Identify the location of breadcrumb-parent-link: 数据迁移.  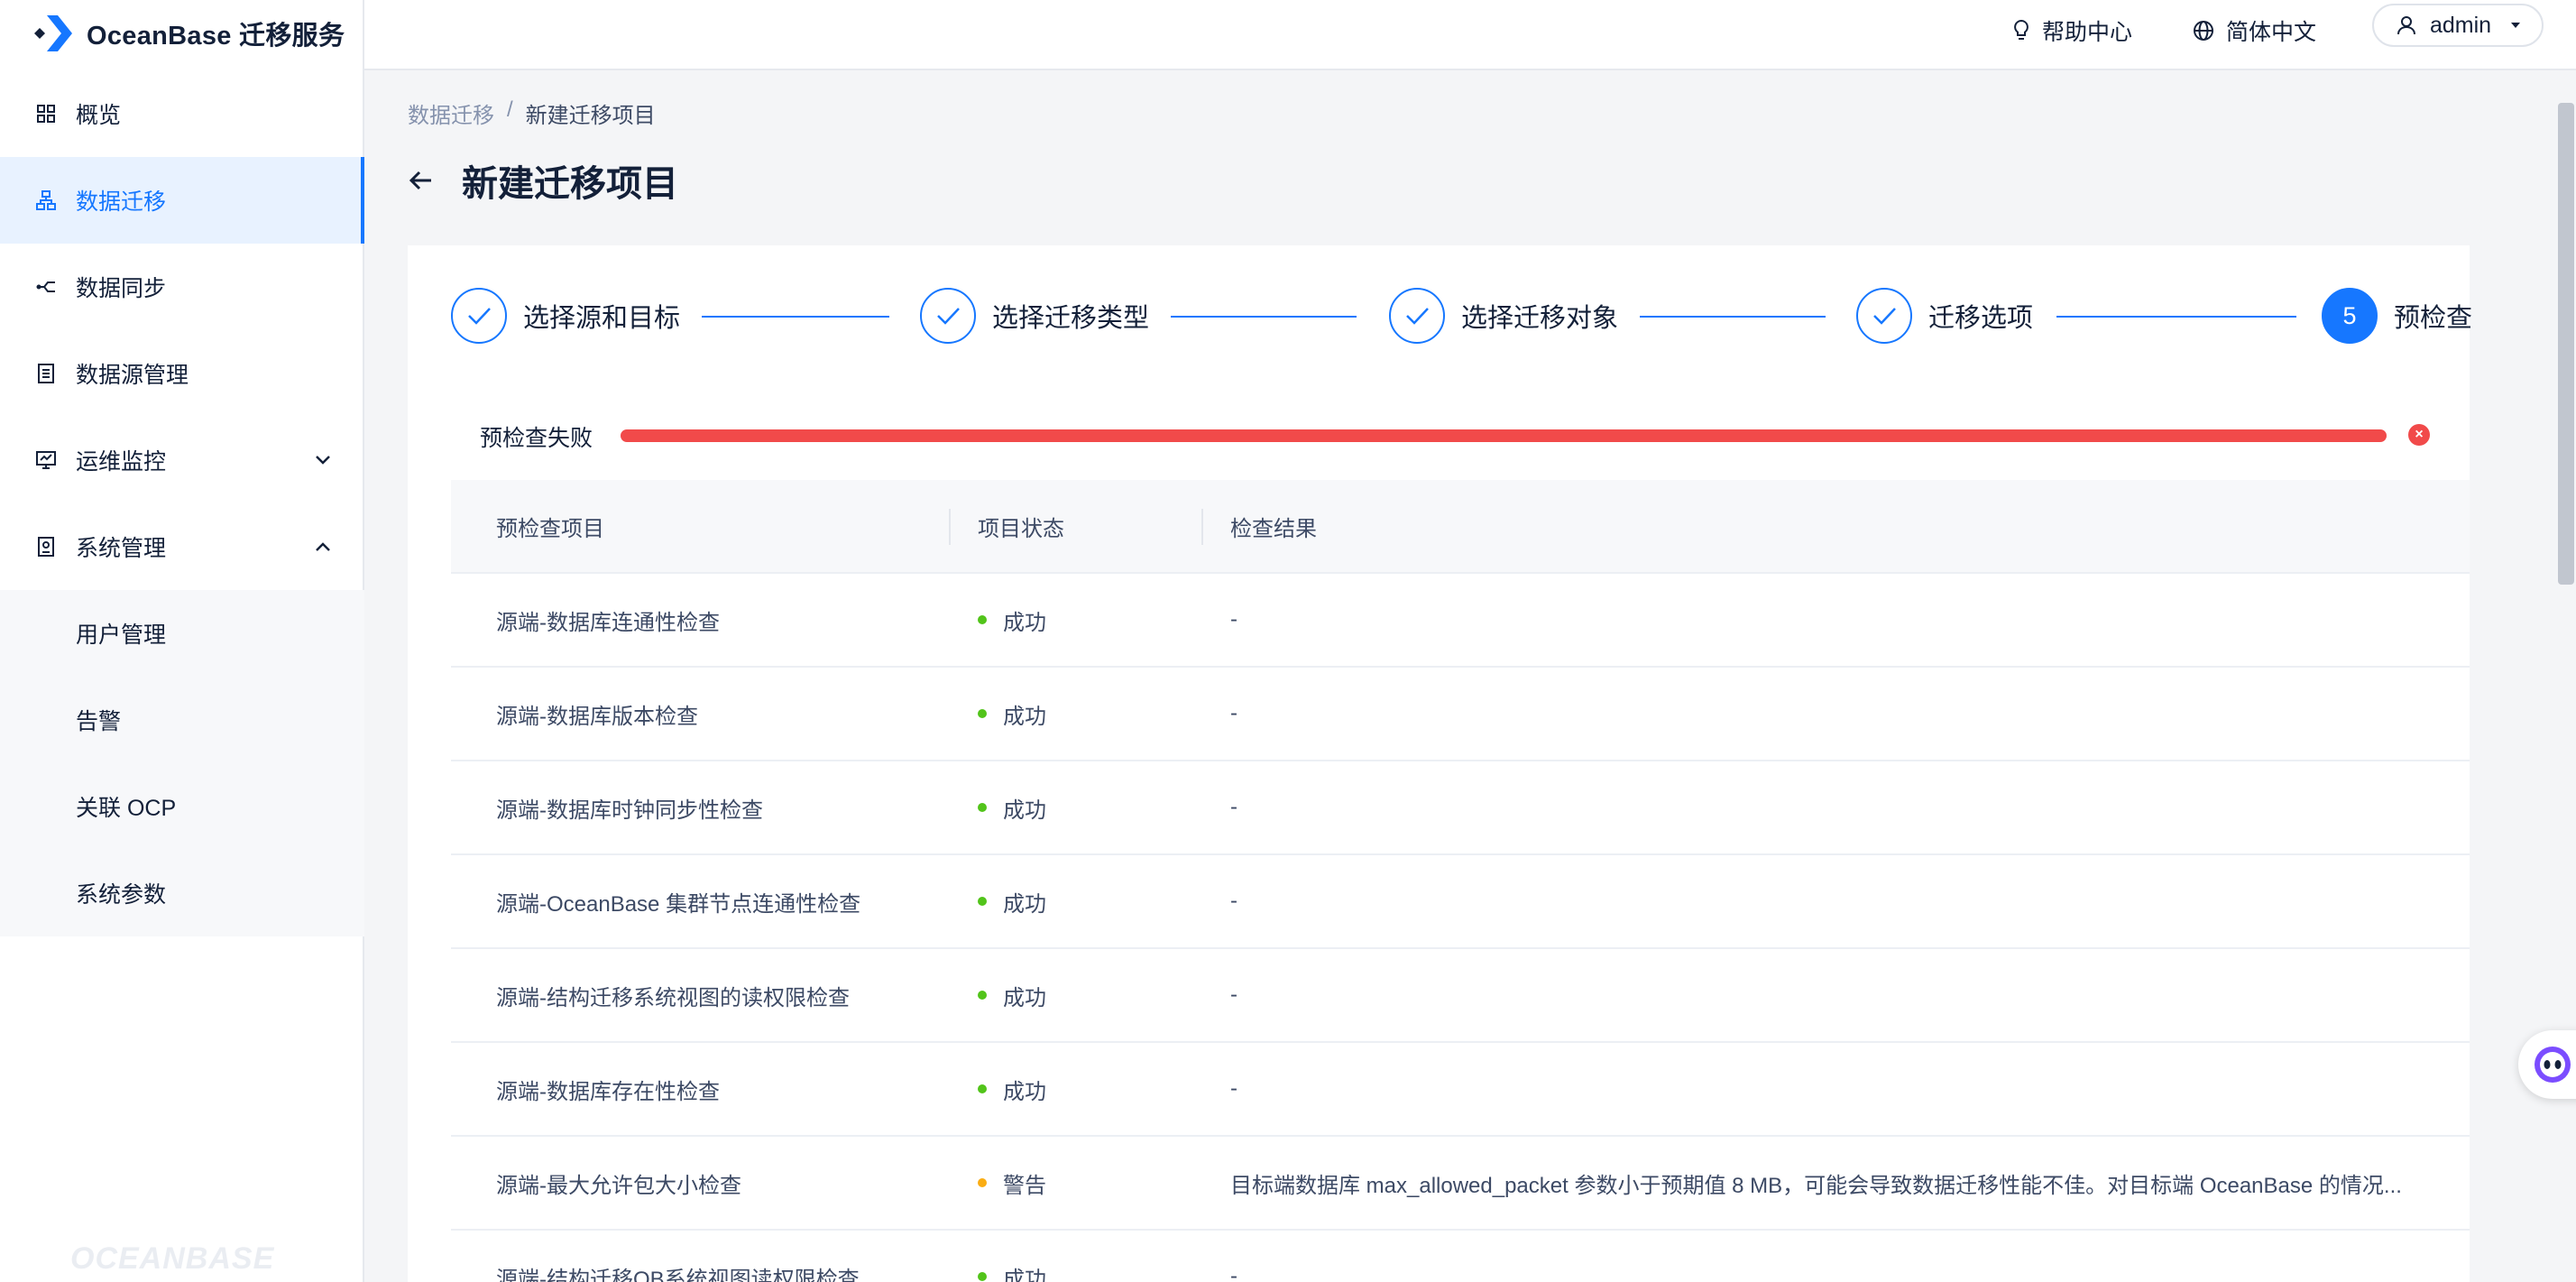
(451, 113).